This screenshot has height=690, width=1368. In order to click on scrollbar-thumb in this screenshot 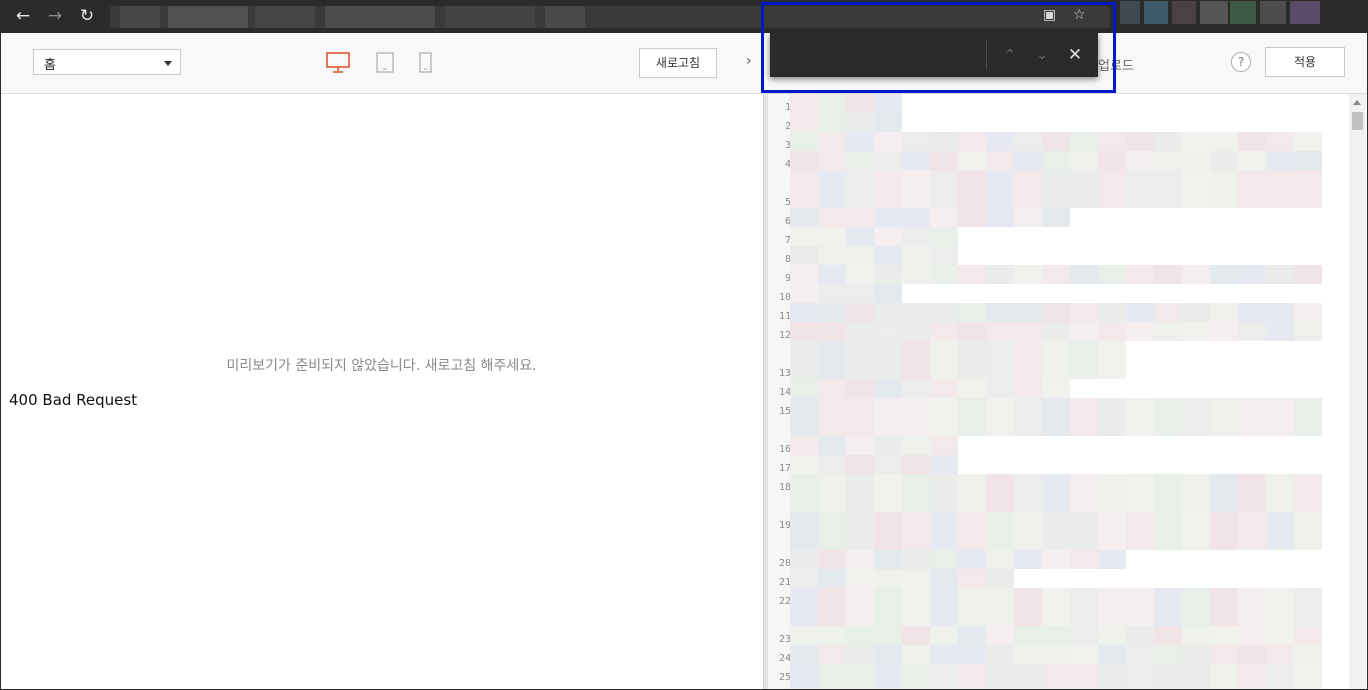, I will do `click(1357, 121)`.